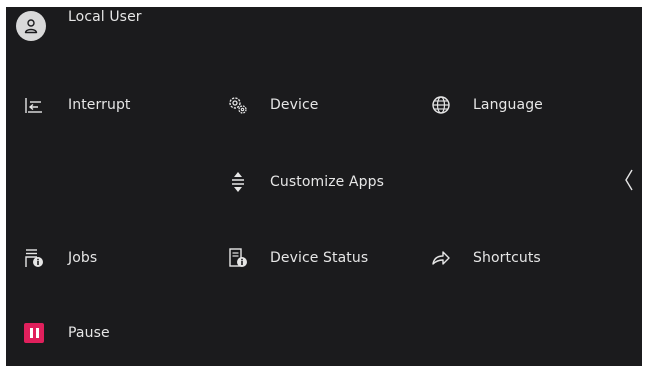 The image size is (648, 366). What do you see at coordinates (65, 333) in the screenshot?
I see `pause-button: Pause` at bounding box center [65, 333].